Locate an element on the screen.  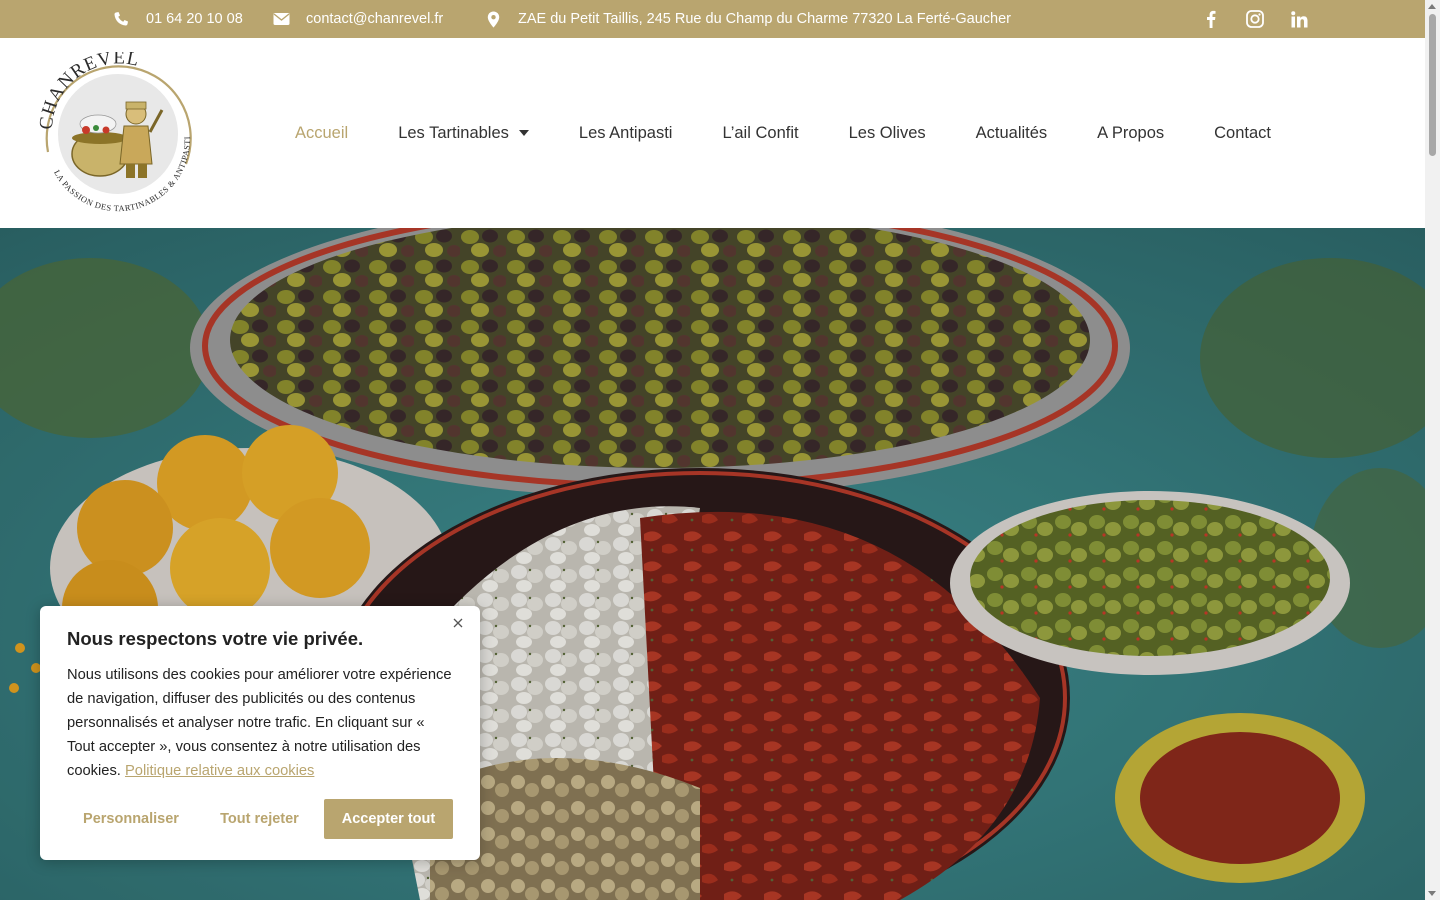
nav-label: L’ail Confit is located at coordinates (760, 132).